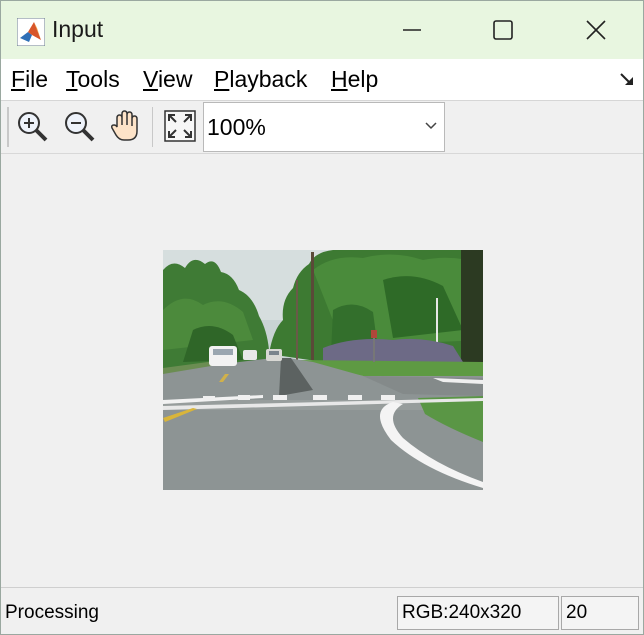 Image resolution: width=644 pixels, height=635 pixels. Describe the element at coordinates (31, 32) in the screenshot. I see `matlab-app-icon` at that location.